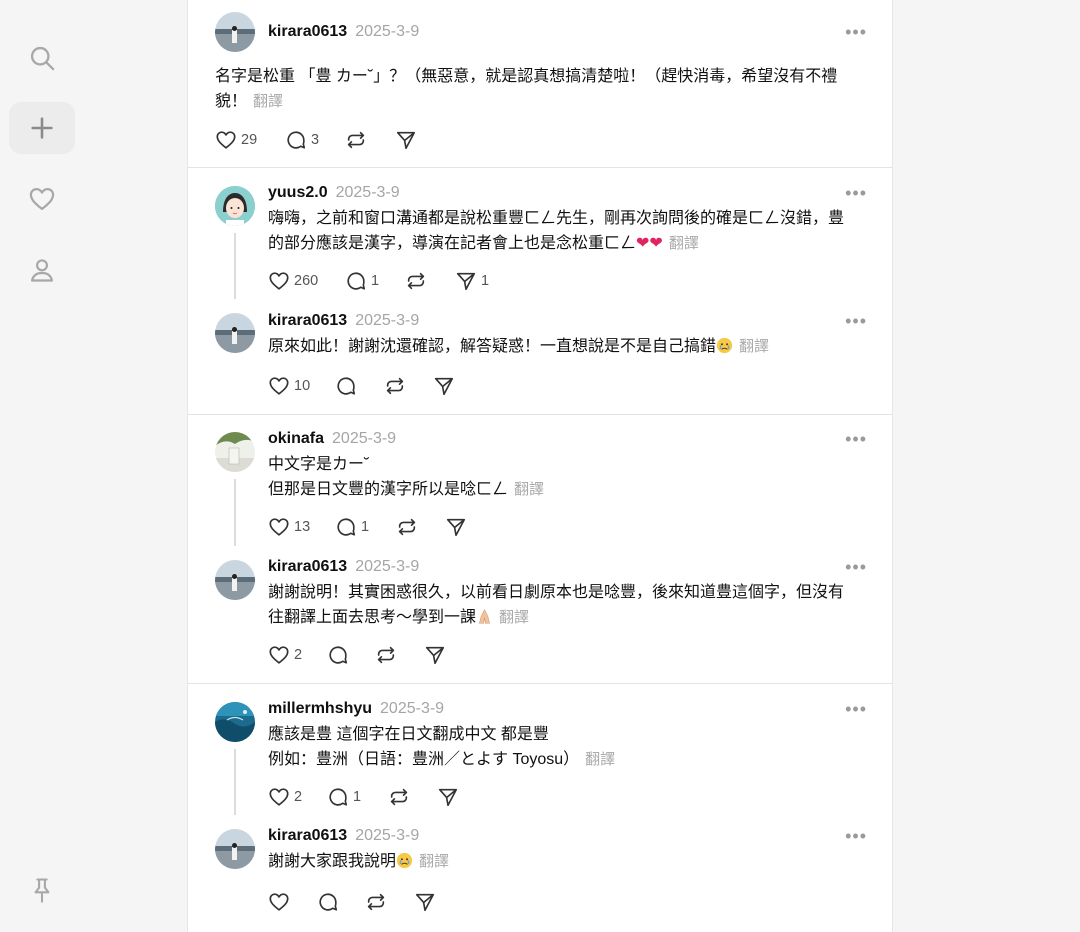 The image size is (1080, 932). Describe the element at coordinates (472, 281) in the screenshot. I see `share-button: 1` at that location.